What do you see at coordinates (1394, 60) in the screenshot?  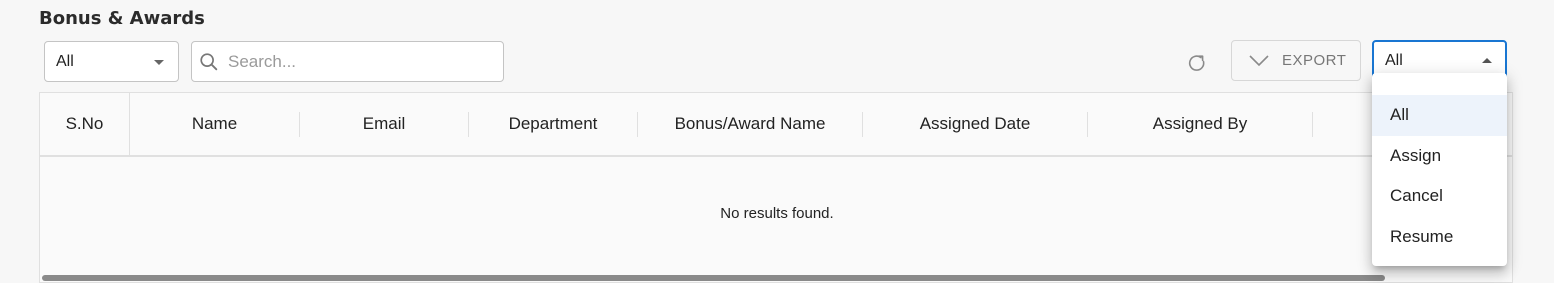 I see `status-filter-value: All` at bounding box center [1394, 60].